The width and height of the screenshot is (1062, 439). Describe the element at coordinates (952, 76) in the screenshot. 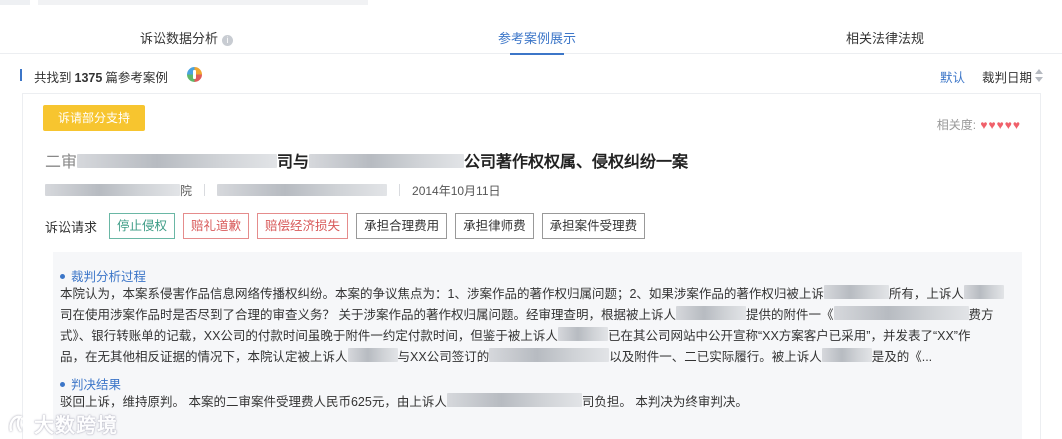

I see `sort-default-button: 默认` at that location.